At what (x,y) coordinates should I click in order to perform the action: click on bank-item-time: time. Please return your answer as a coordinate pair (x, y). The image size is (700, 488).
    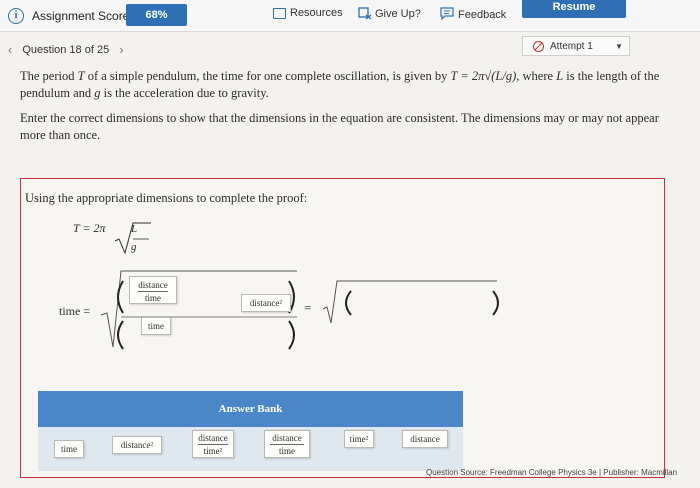
    Looking at the image, I should click on (69, 449).